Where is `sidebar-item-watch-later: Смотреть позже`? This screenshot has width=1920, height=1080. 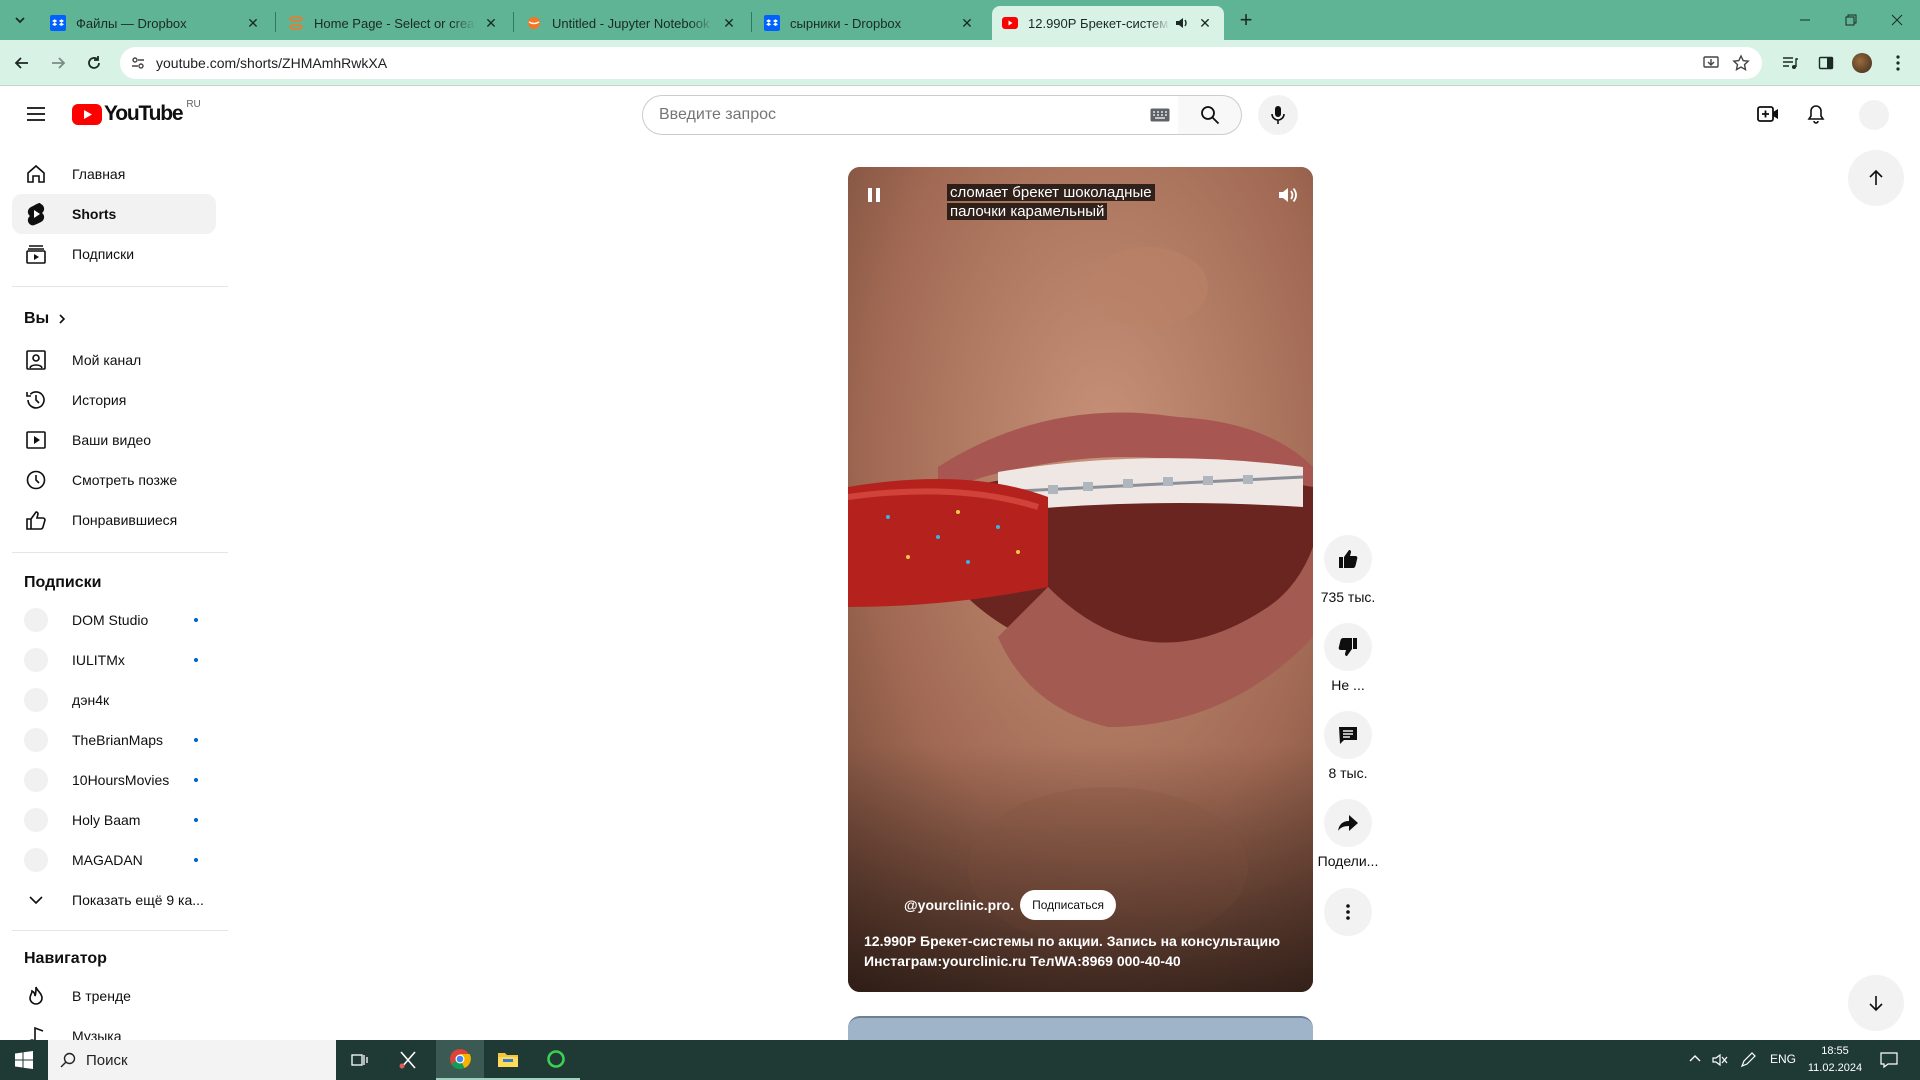
sidebar-item-watch-later: Смотреть позже is located at coordinates (114, 480).